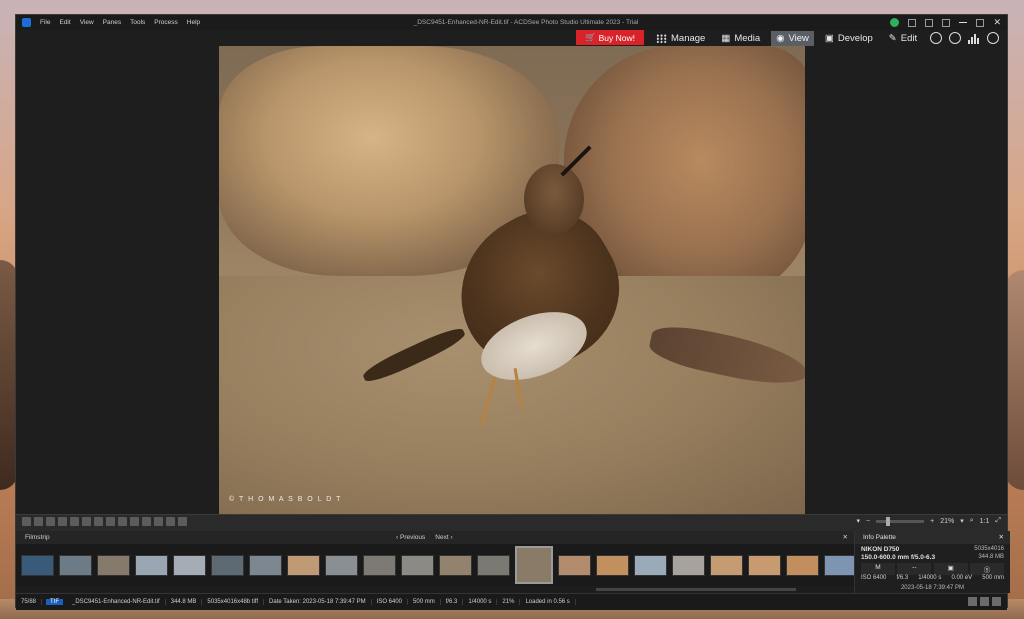 This screenshot has width=1024, height=619. I want to click on play-icon, so click(170, 521).